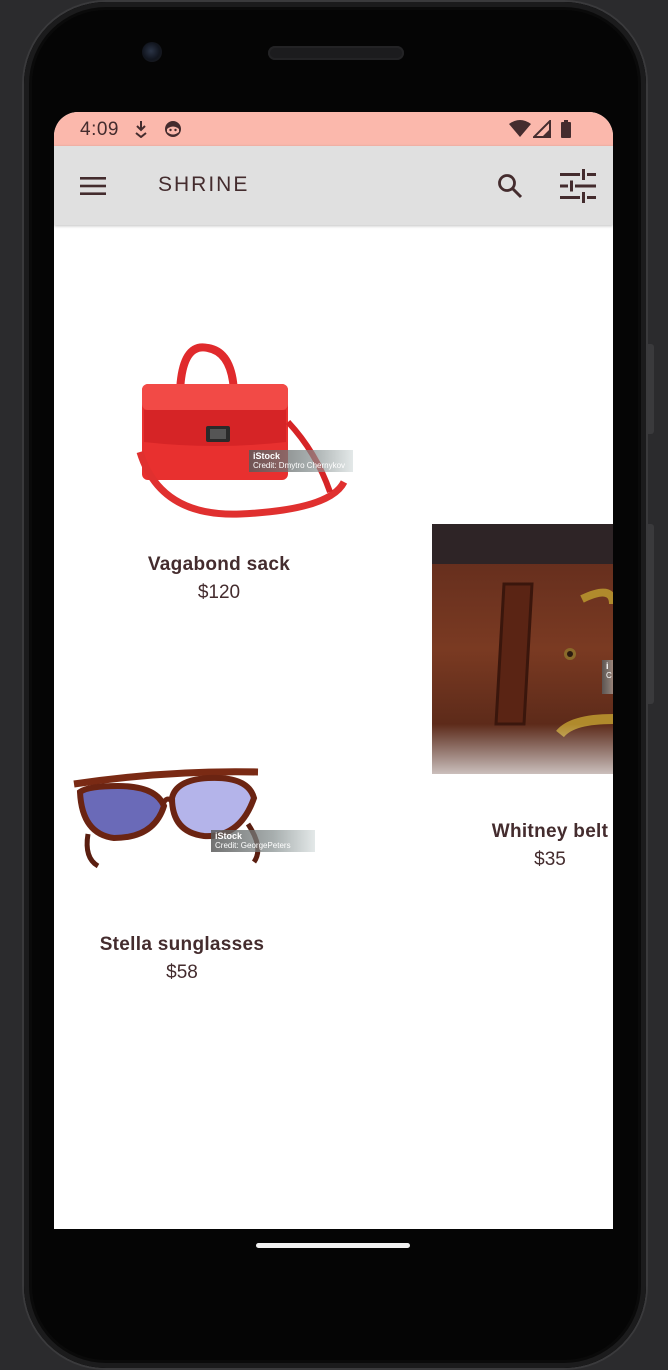 This screenshot has height=1370, width=668. Describe the element at coordinates (550, 831) in the screenshot. I see `product-name: Whitney belt` at that location.